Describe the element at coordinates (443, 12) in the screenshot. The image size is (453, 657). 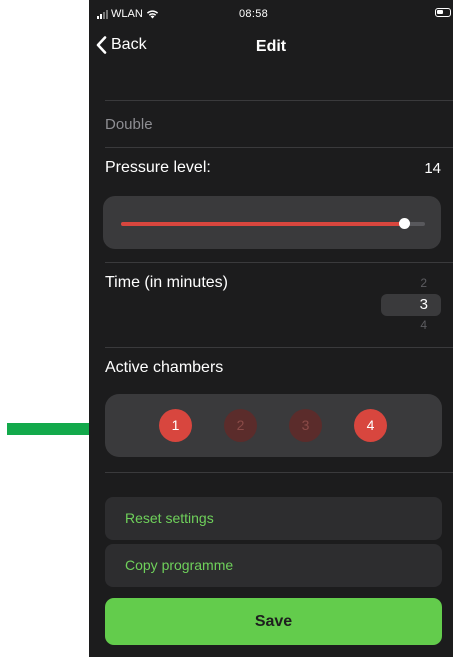
I see `battery-icon` at that location.